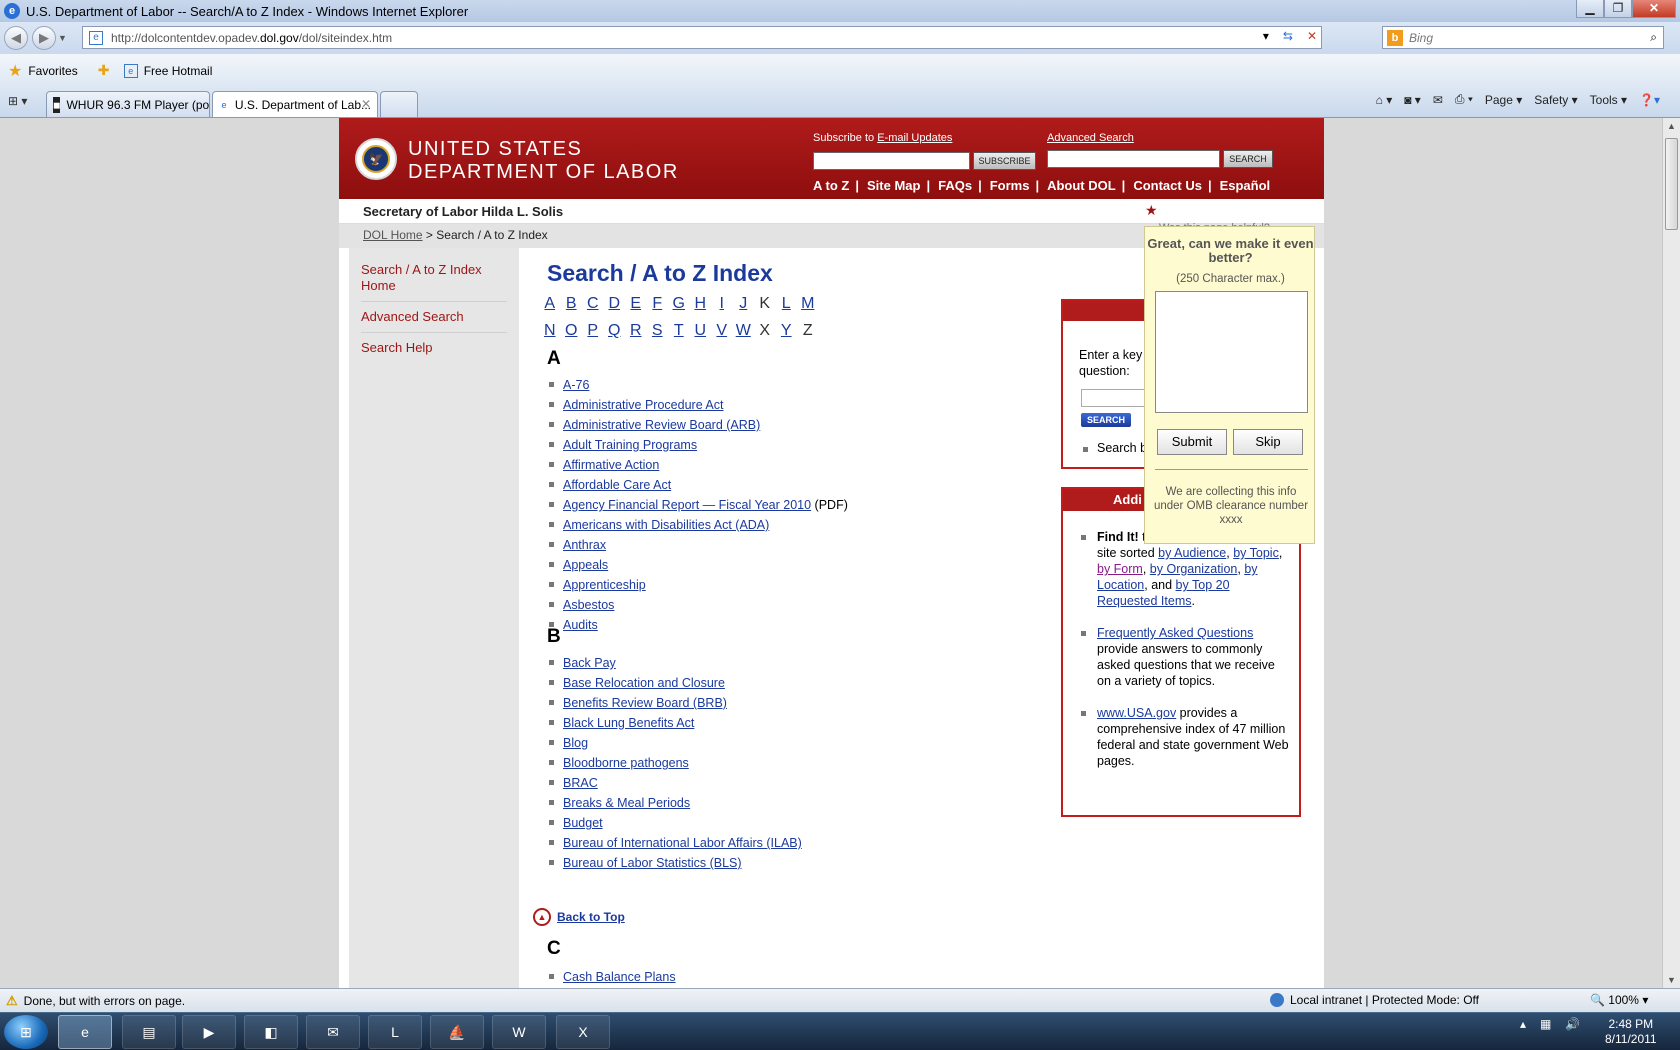  What do you see at coordinates (25, 103) in the screenshot?
I see `quick-tabs-icon: ⊞ ▾` at bounding box center [25, 103].